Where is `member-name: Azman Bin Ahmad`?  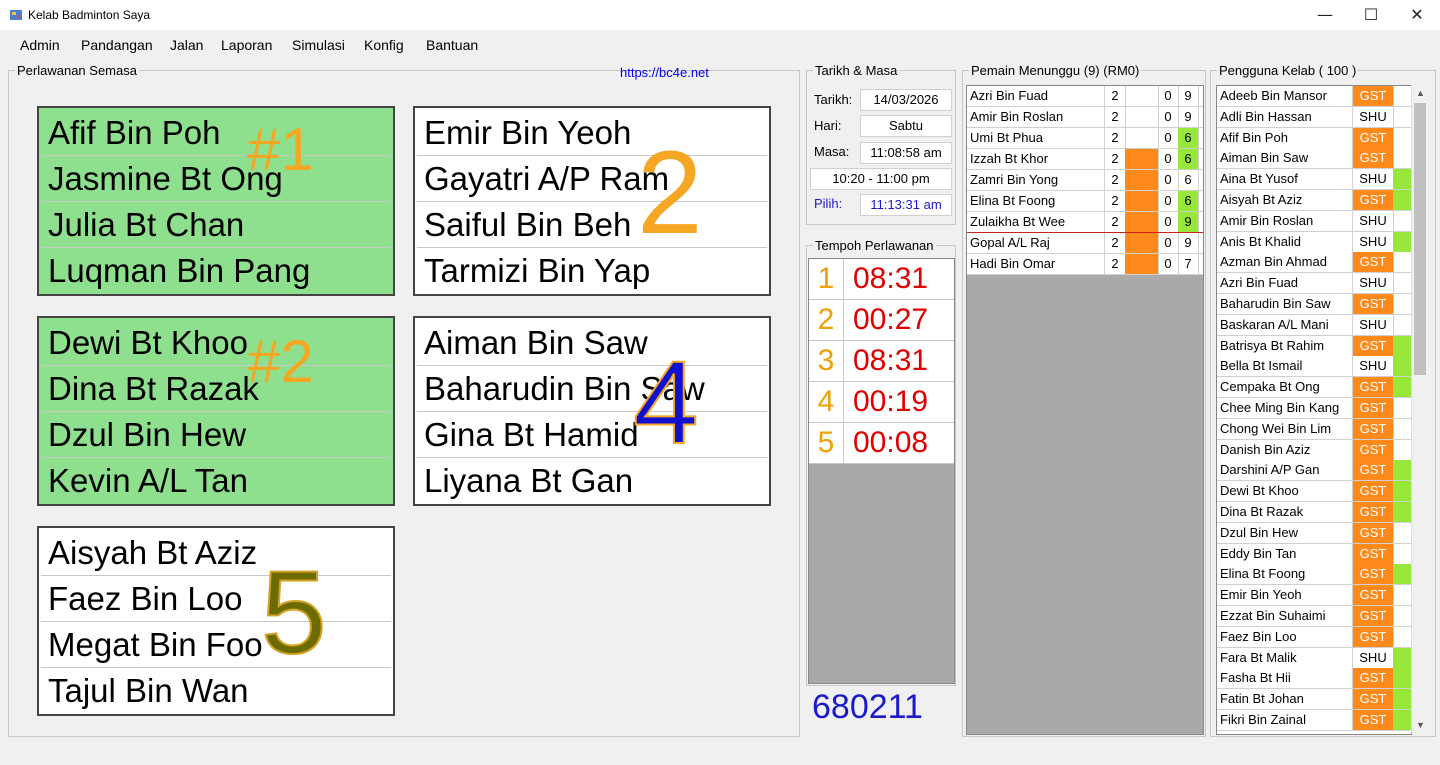 member-name: Azman Bin Ahmad is located at coordinates (1285, 262).